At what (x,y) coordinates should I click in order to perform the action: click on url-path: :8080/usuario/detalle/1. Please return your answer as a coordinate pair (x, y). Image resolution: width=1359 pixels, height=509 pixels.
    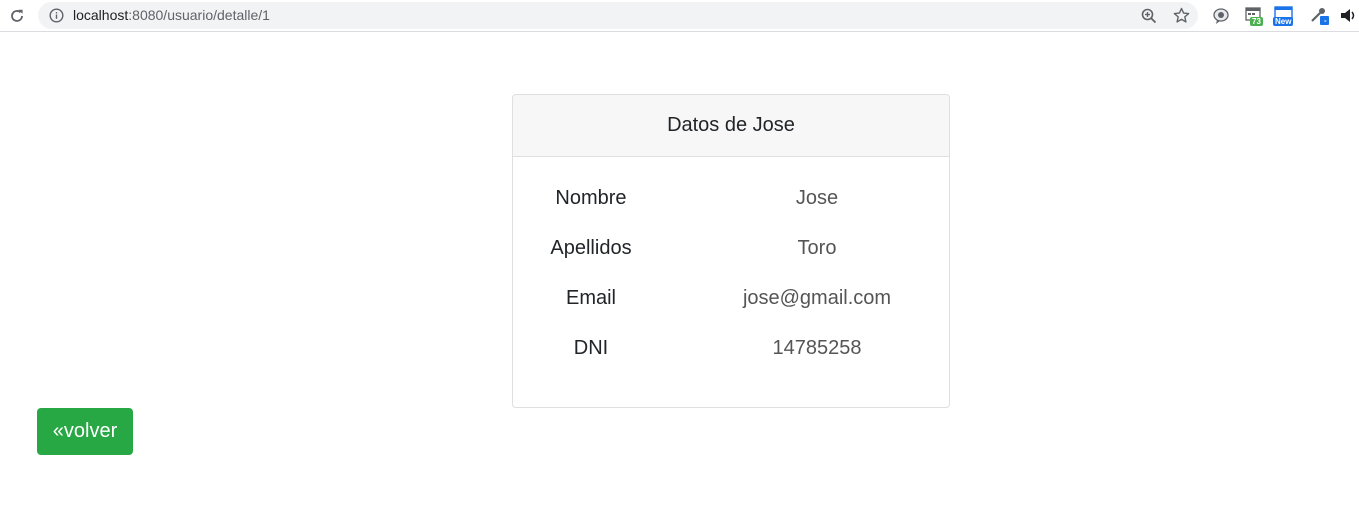
    Looking at the image, I should click on (199, 15).